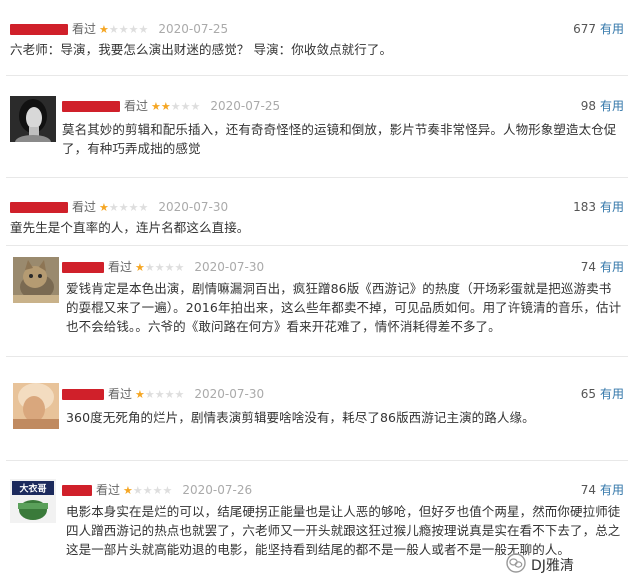 The height and width of the screenshot is (587, 640). What do you see at coordinates (36, 280) in the screenshot?
I see `cat-avatar` at bounding box center [36, 280].